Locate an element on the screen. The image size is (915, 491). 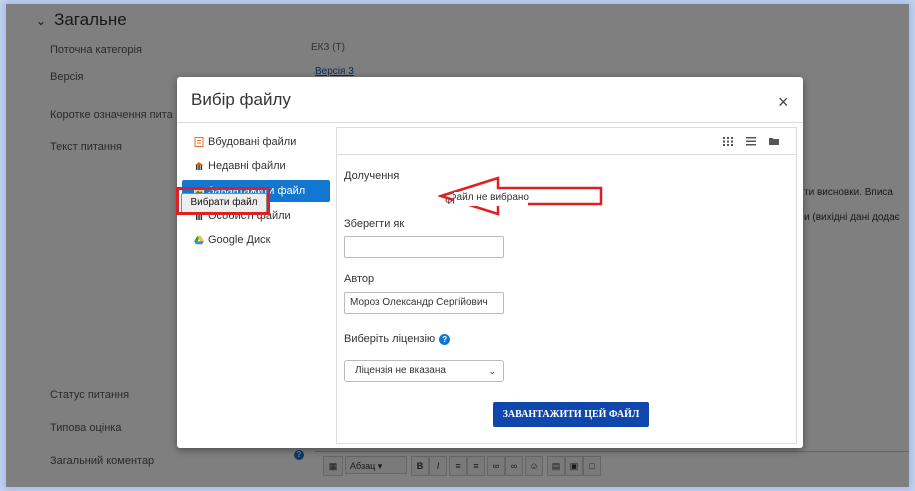
help-icon: ? is located at coordinates (445, 339).